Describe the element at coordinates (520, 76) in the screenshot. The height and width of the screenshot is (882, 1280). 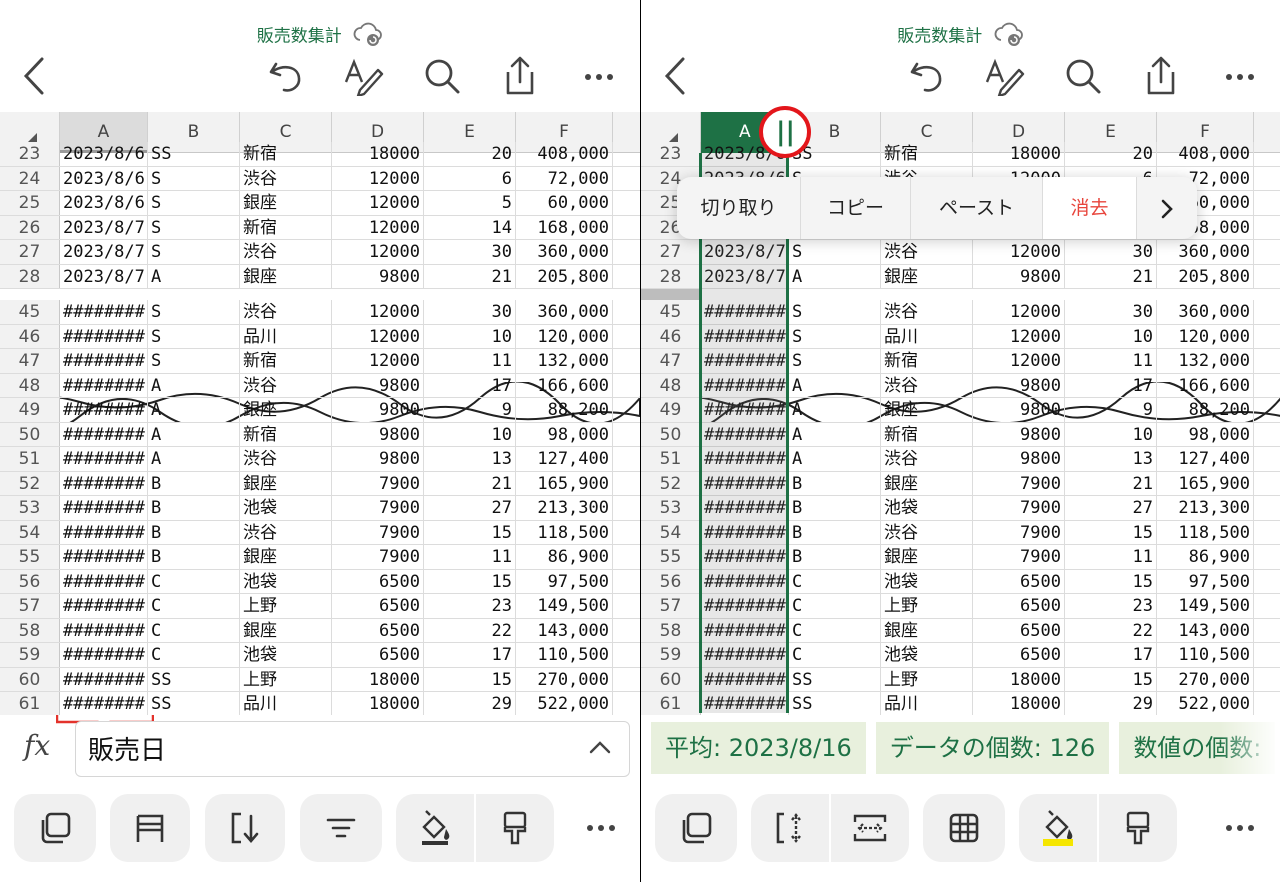
I see `share-button` at that location.